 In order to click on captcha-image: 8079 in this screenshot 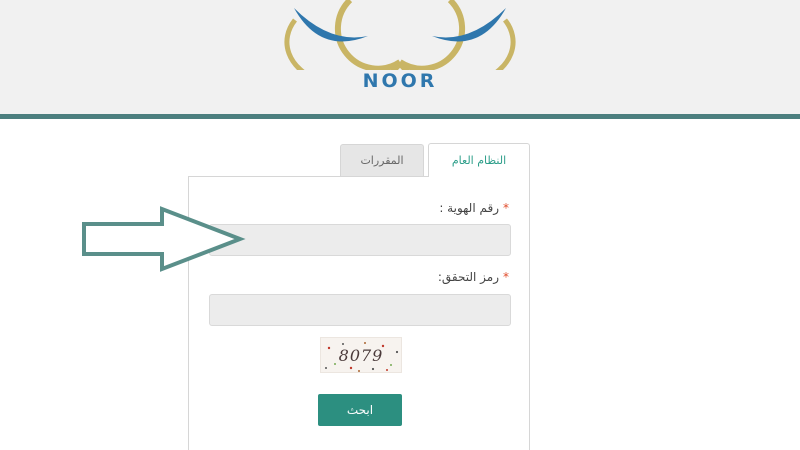, I will do `click(361, 355)`.